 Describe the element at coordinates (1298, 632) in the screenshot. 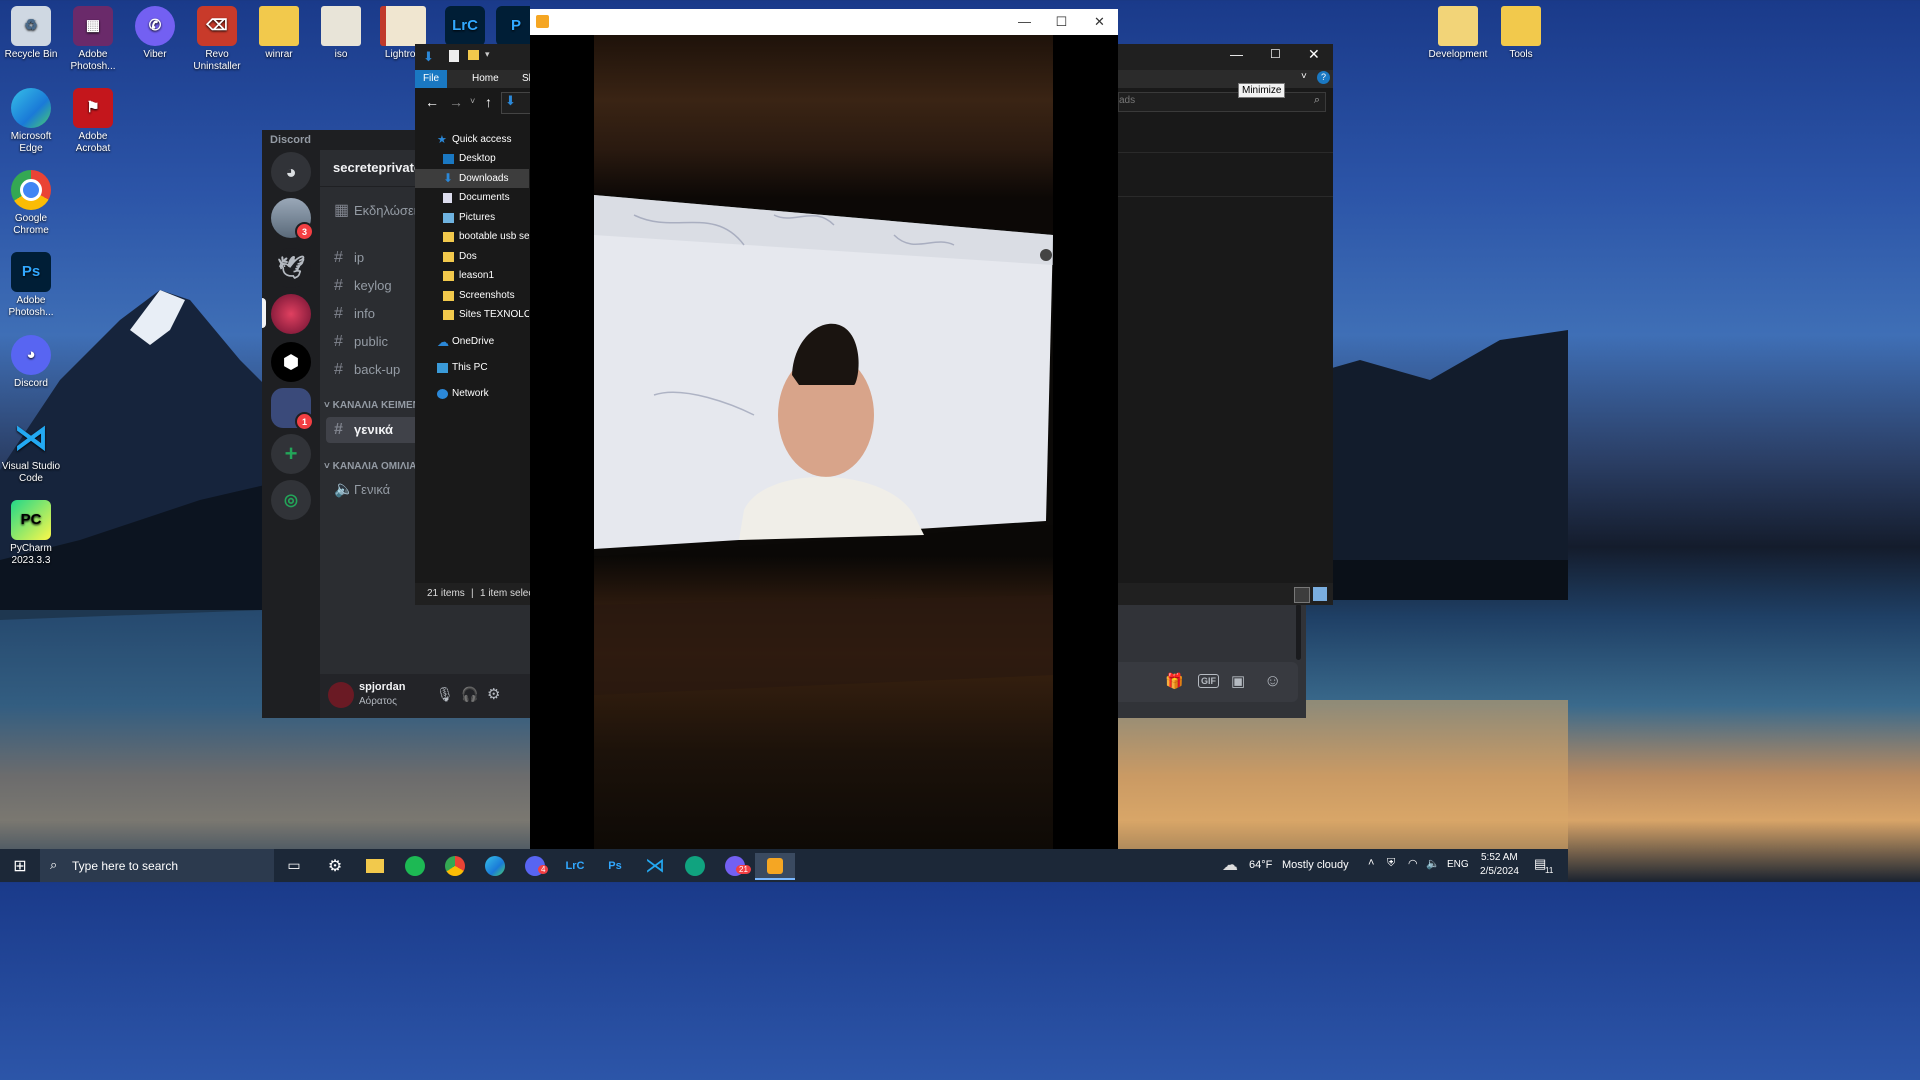

I see `scrollbar` at that location.